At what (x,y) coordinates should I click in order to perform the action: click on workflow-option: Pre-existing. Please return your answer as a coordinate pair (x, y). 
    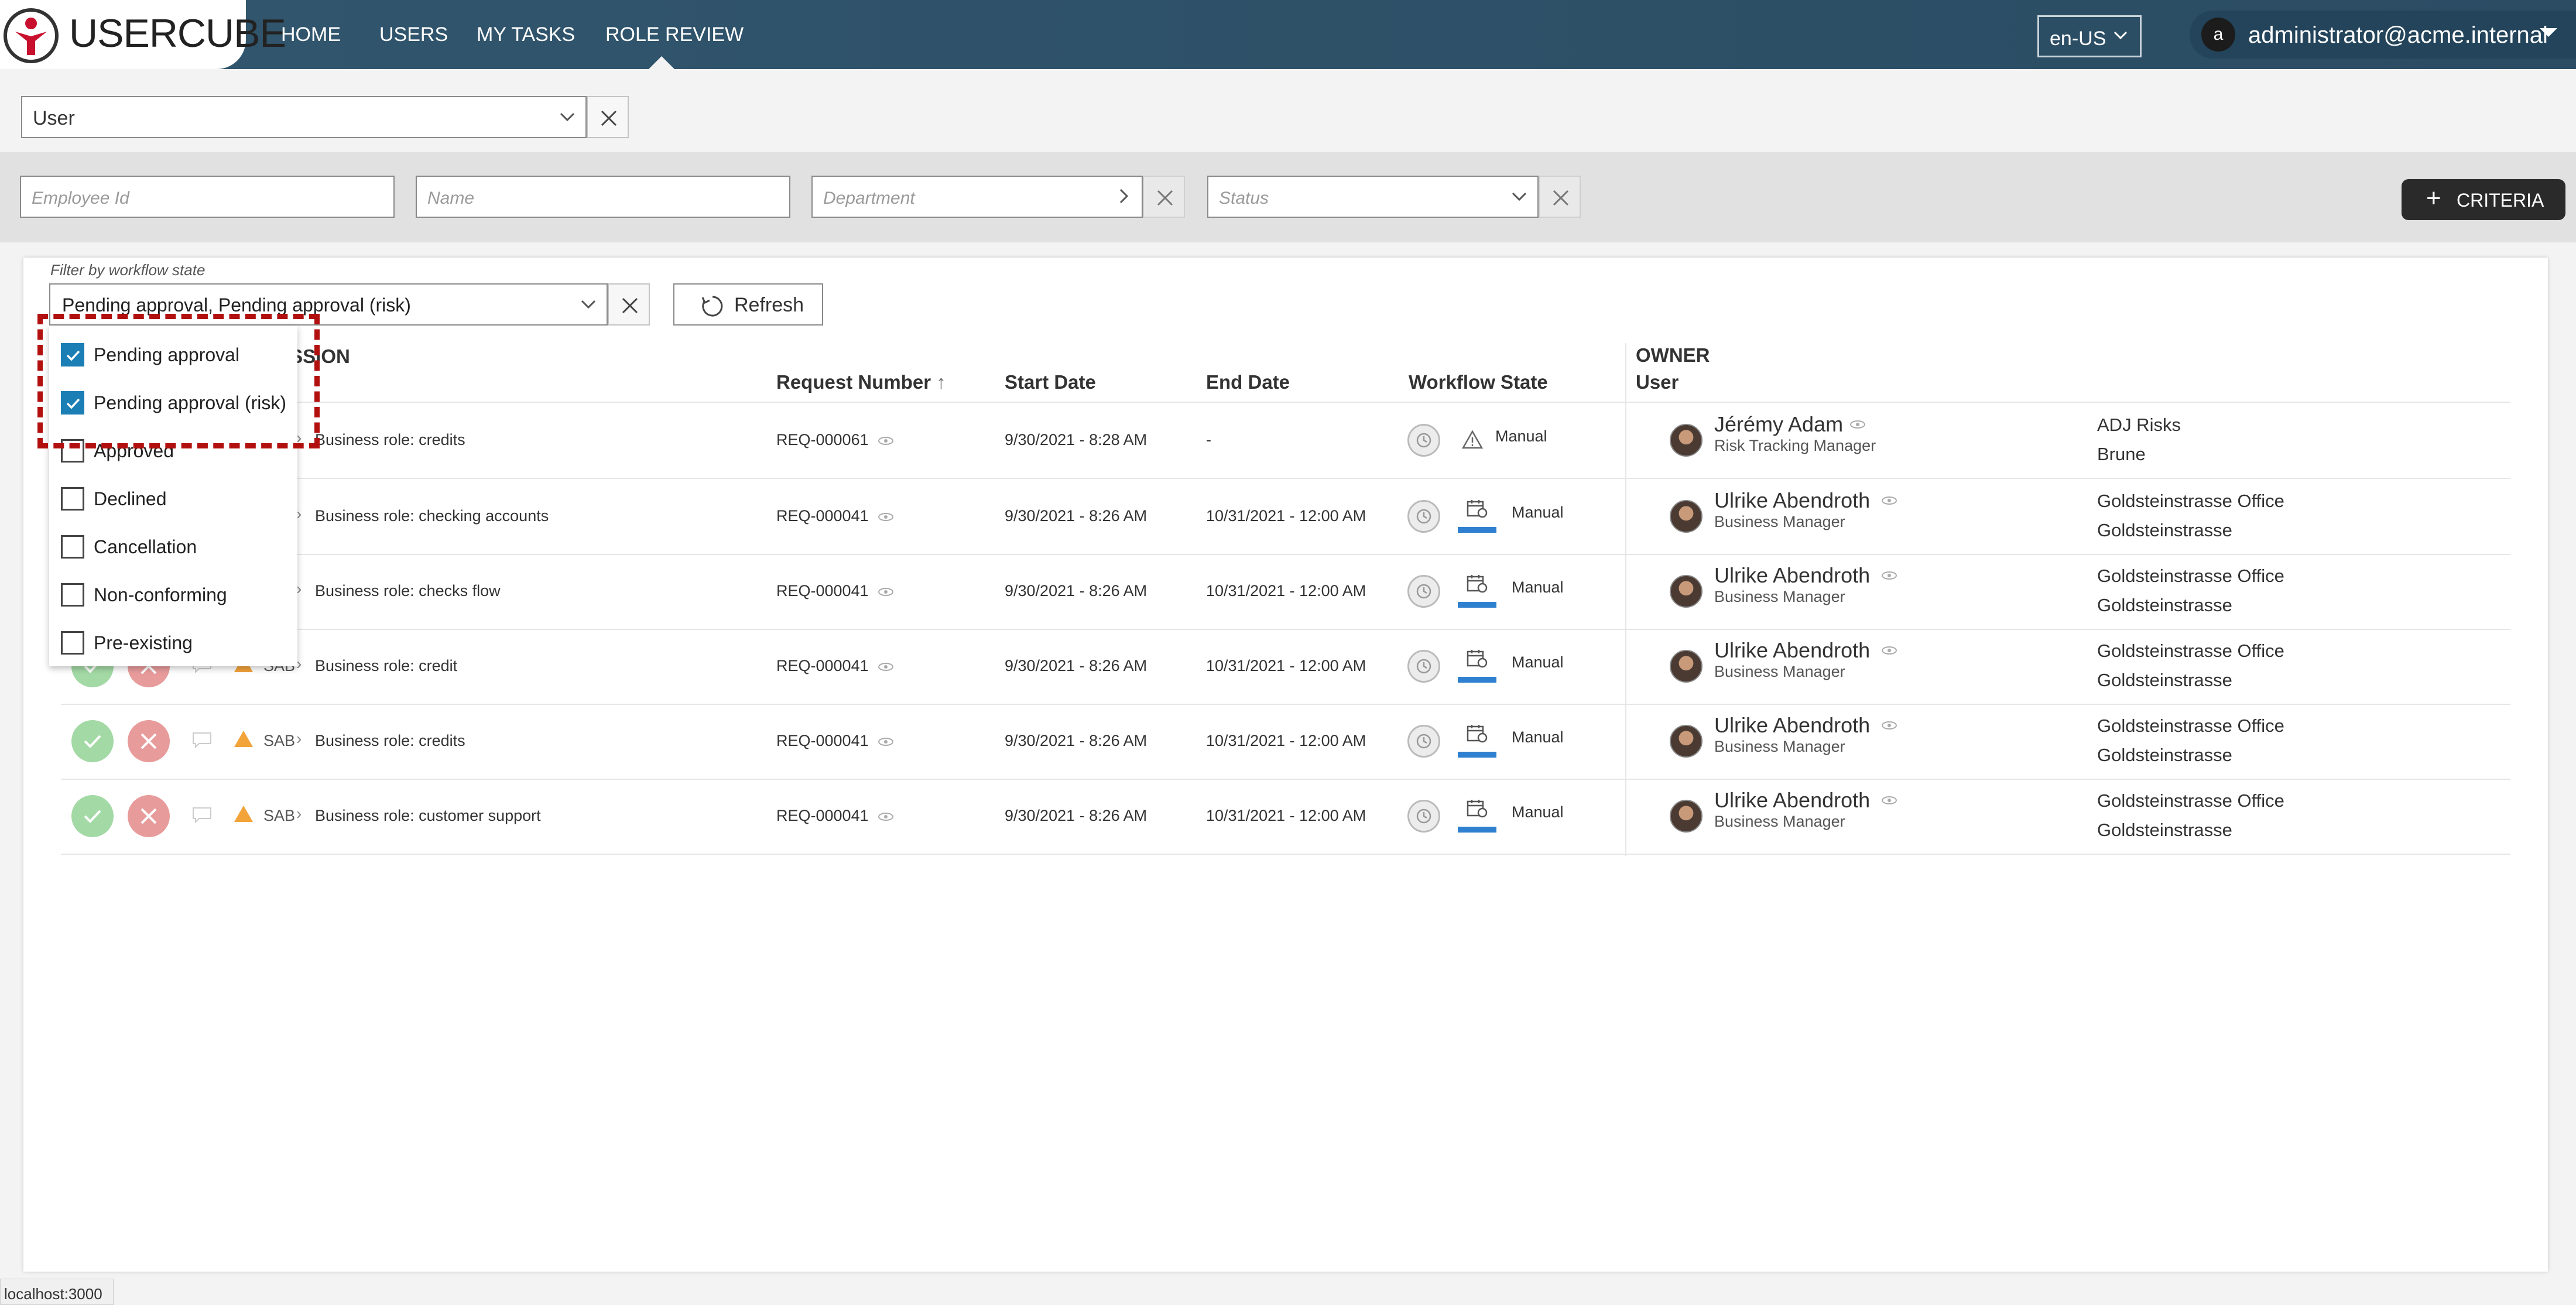
    Looking at the image, I should click on (173, 642).